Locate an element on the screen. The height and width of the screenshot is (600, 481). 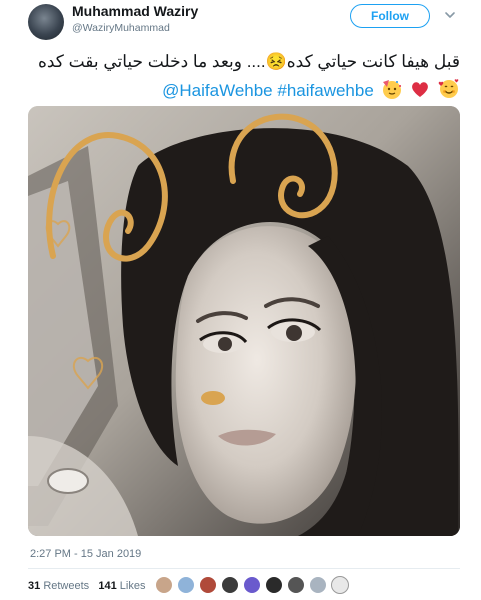
tweet-text-links: @HaifaWehbe #haifawehbe is located at coordinates (230, 89).